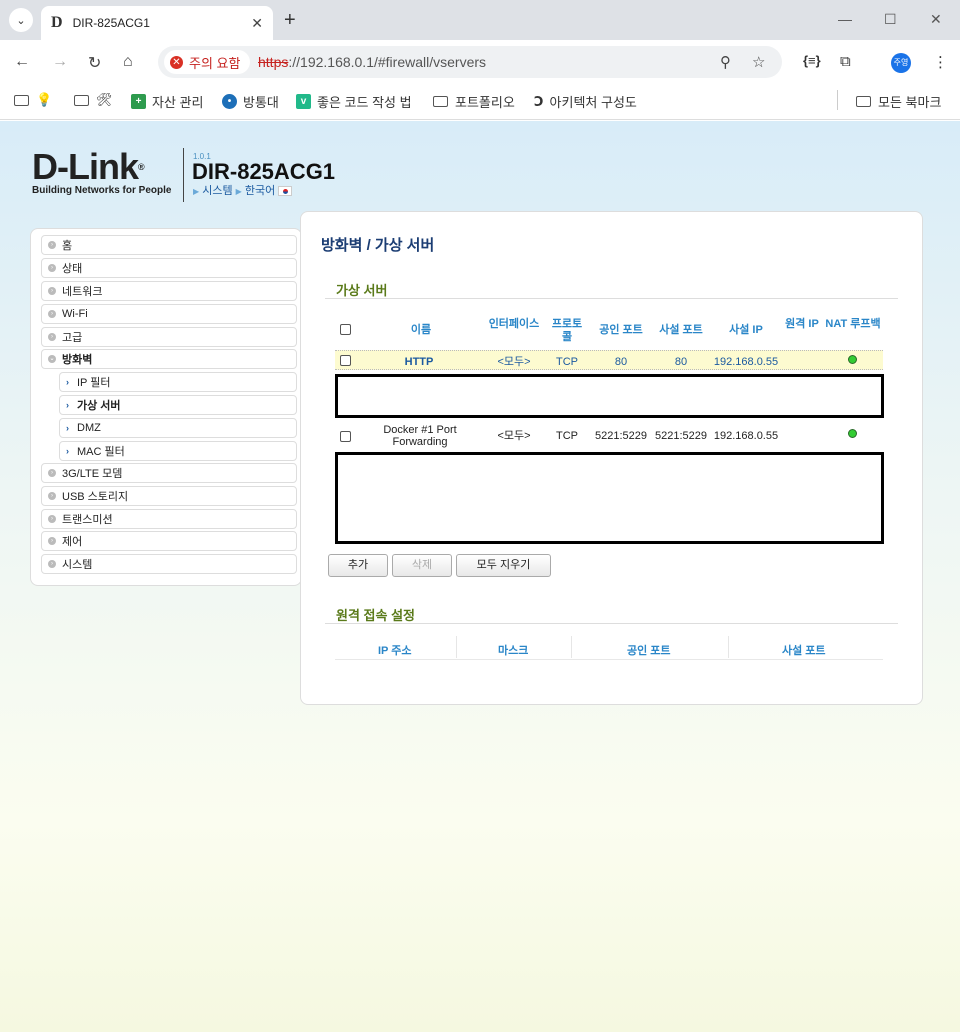  Describe the element at coordinates (474, 101) in the screenshot. I see `bookmark-folder-portfolio: 포트폴리오` at that location.